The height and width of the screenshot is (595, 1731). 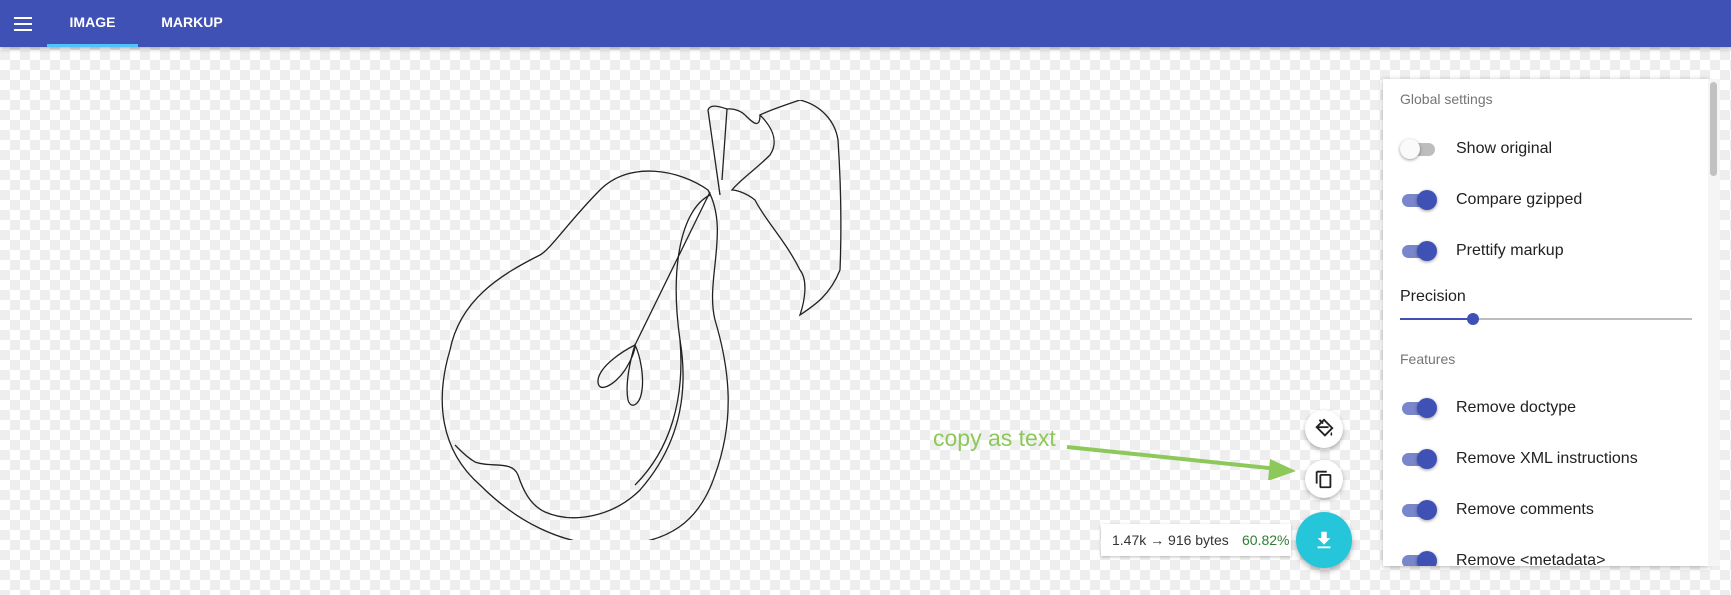 What do you see at coordinates (1504, 148) in the screenshot?
I see `toggle-label: Show original` at bounding box center [1504, 148].